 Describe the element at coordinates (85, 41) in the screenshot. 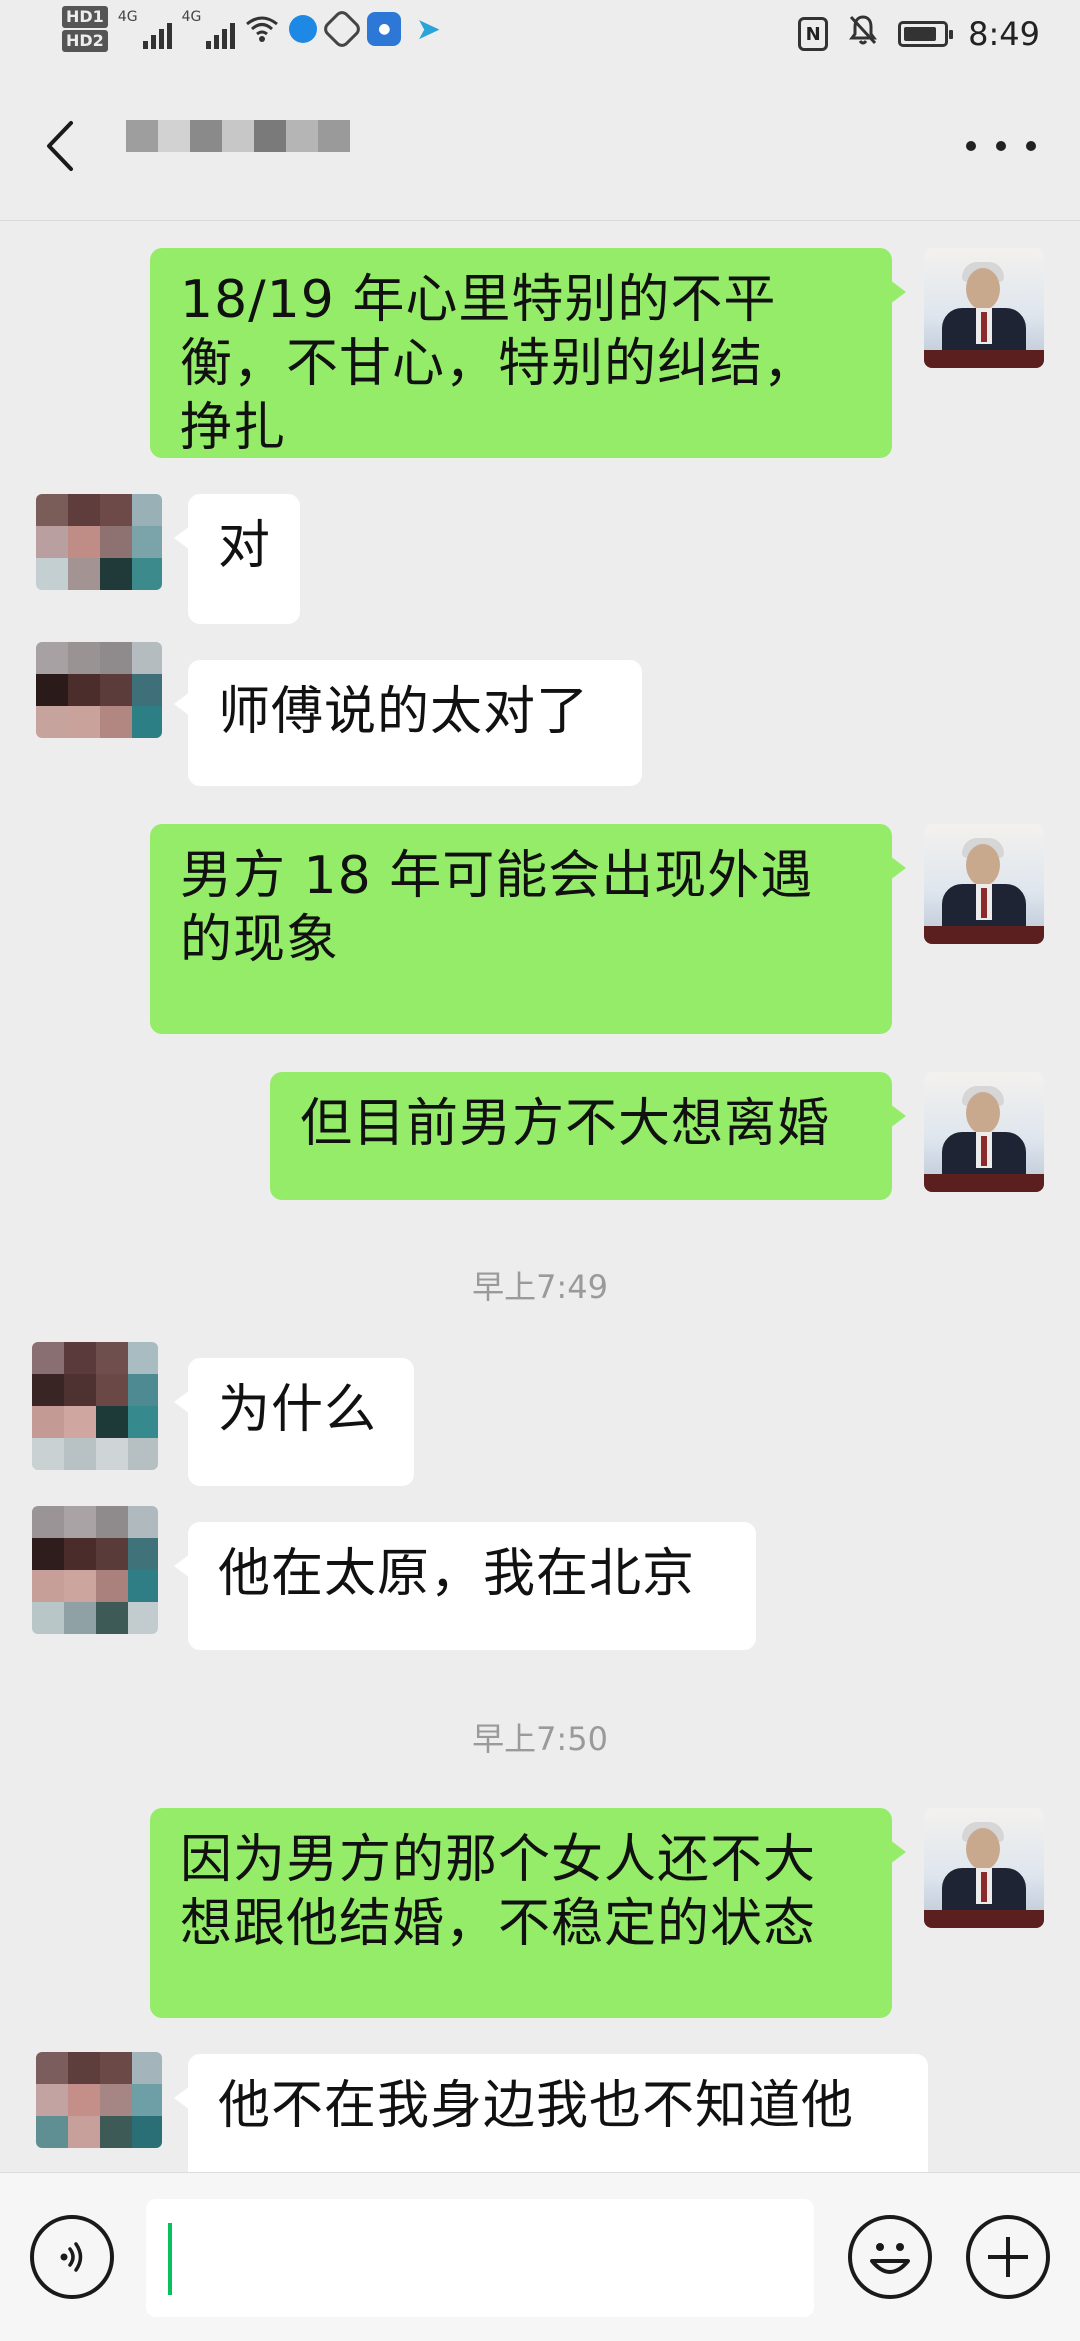

I see `hd2-badge: HD2` at that location.